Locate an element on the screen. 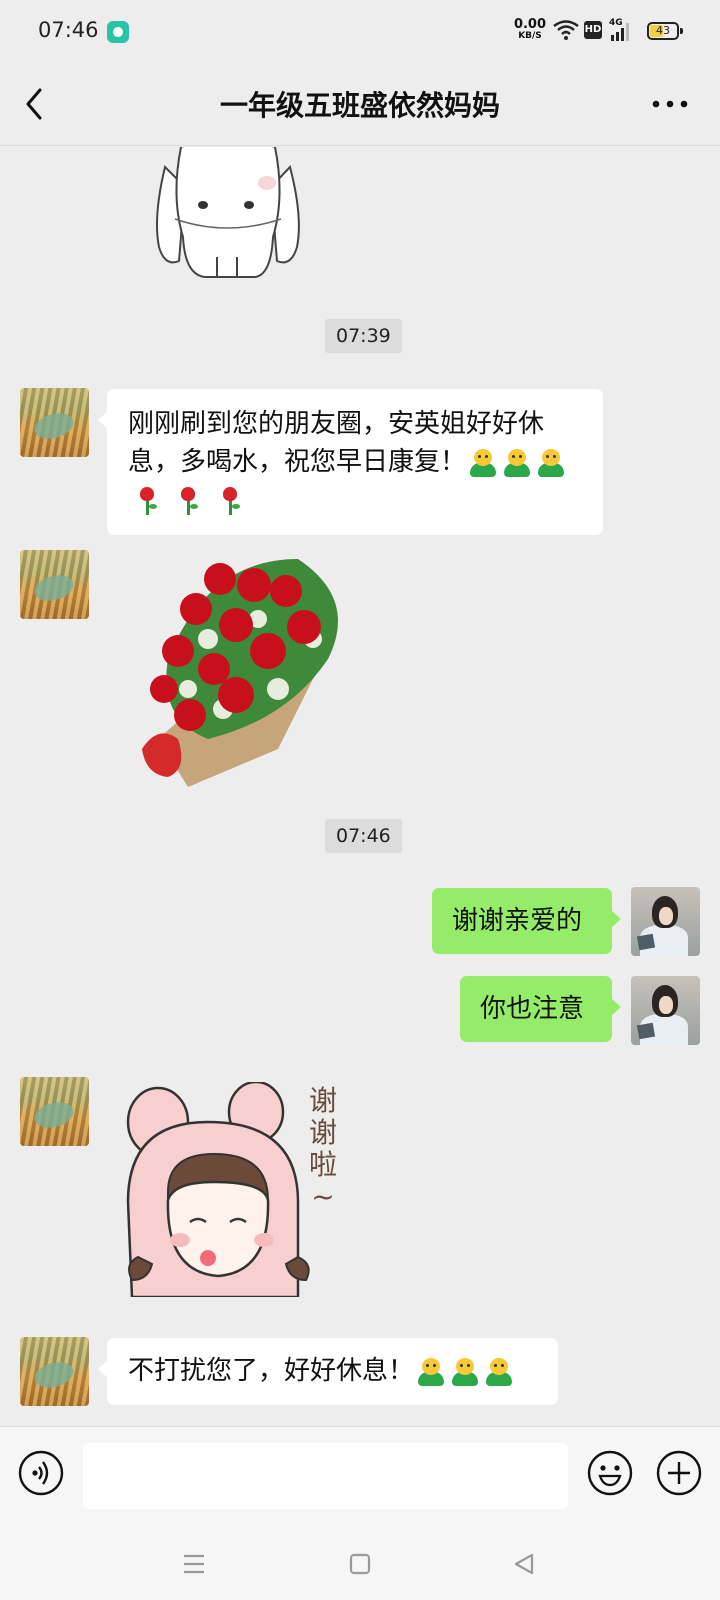 The width and height of the screenshot is (720, 1600). message-text-line: 刚刚刷到您的朋友圈，安英姐好好休 is located at coordinates (336, 424).